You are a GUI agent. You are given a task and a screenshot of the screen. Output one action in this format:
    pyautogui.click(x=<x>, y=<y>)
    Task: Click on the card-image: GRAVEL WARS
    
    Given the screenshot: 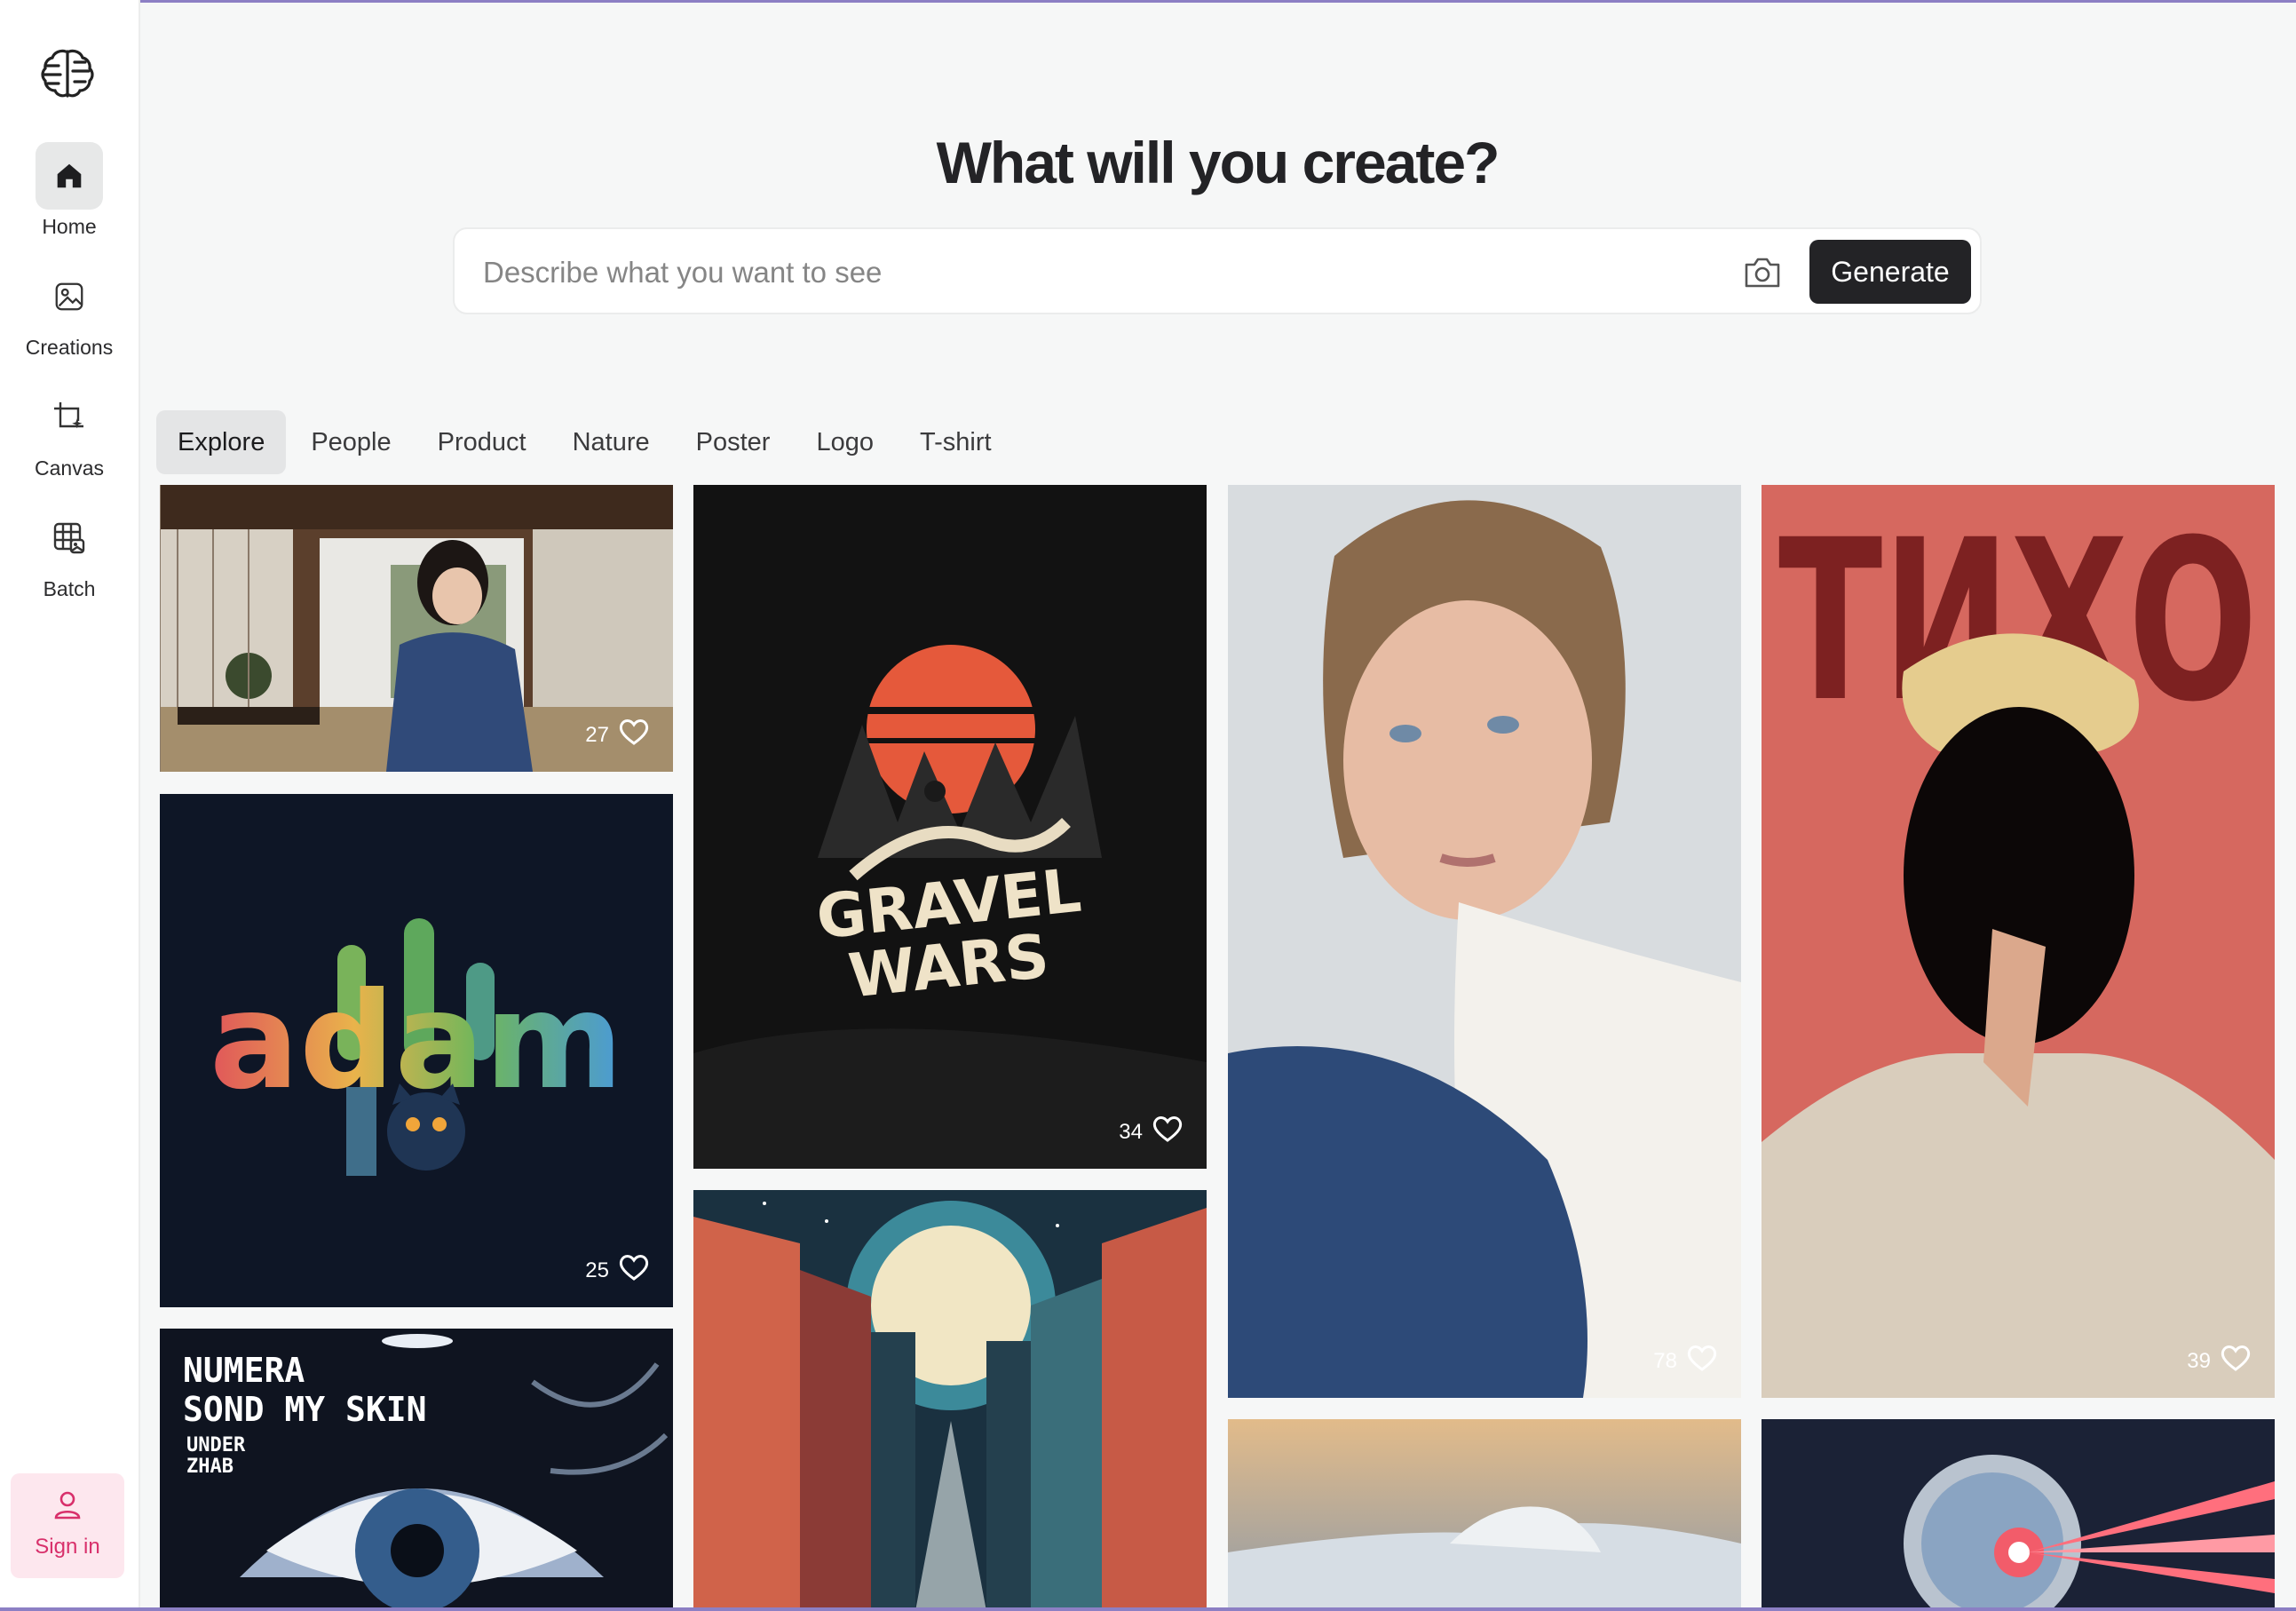 What is the action you would take?
    pyautogui.click(x=950, y=827)
    